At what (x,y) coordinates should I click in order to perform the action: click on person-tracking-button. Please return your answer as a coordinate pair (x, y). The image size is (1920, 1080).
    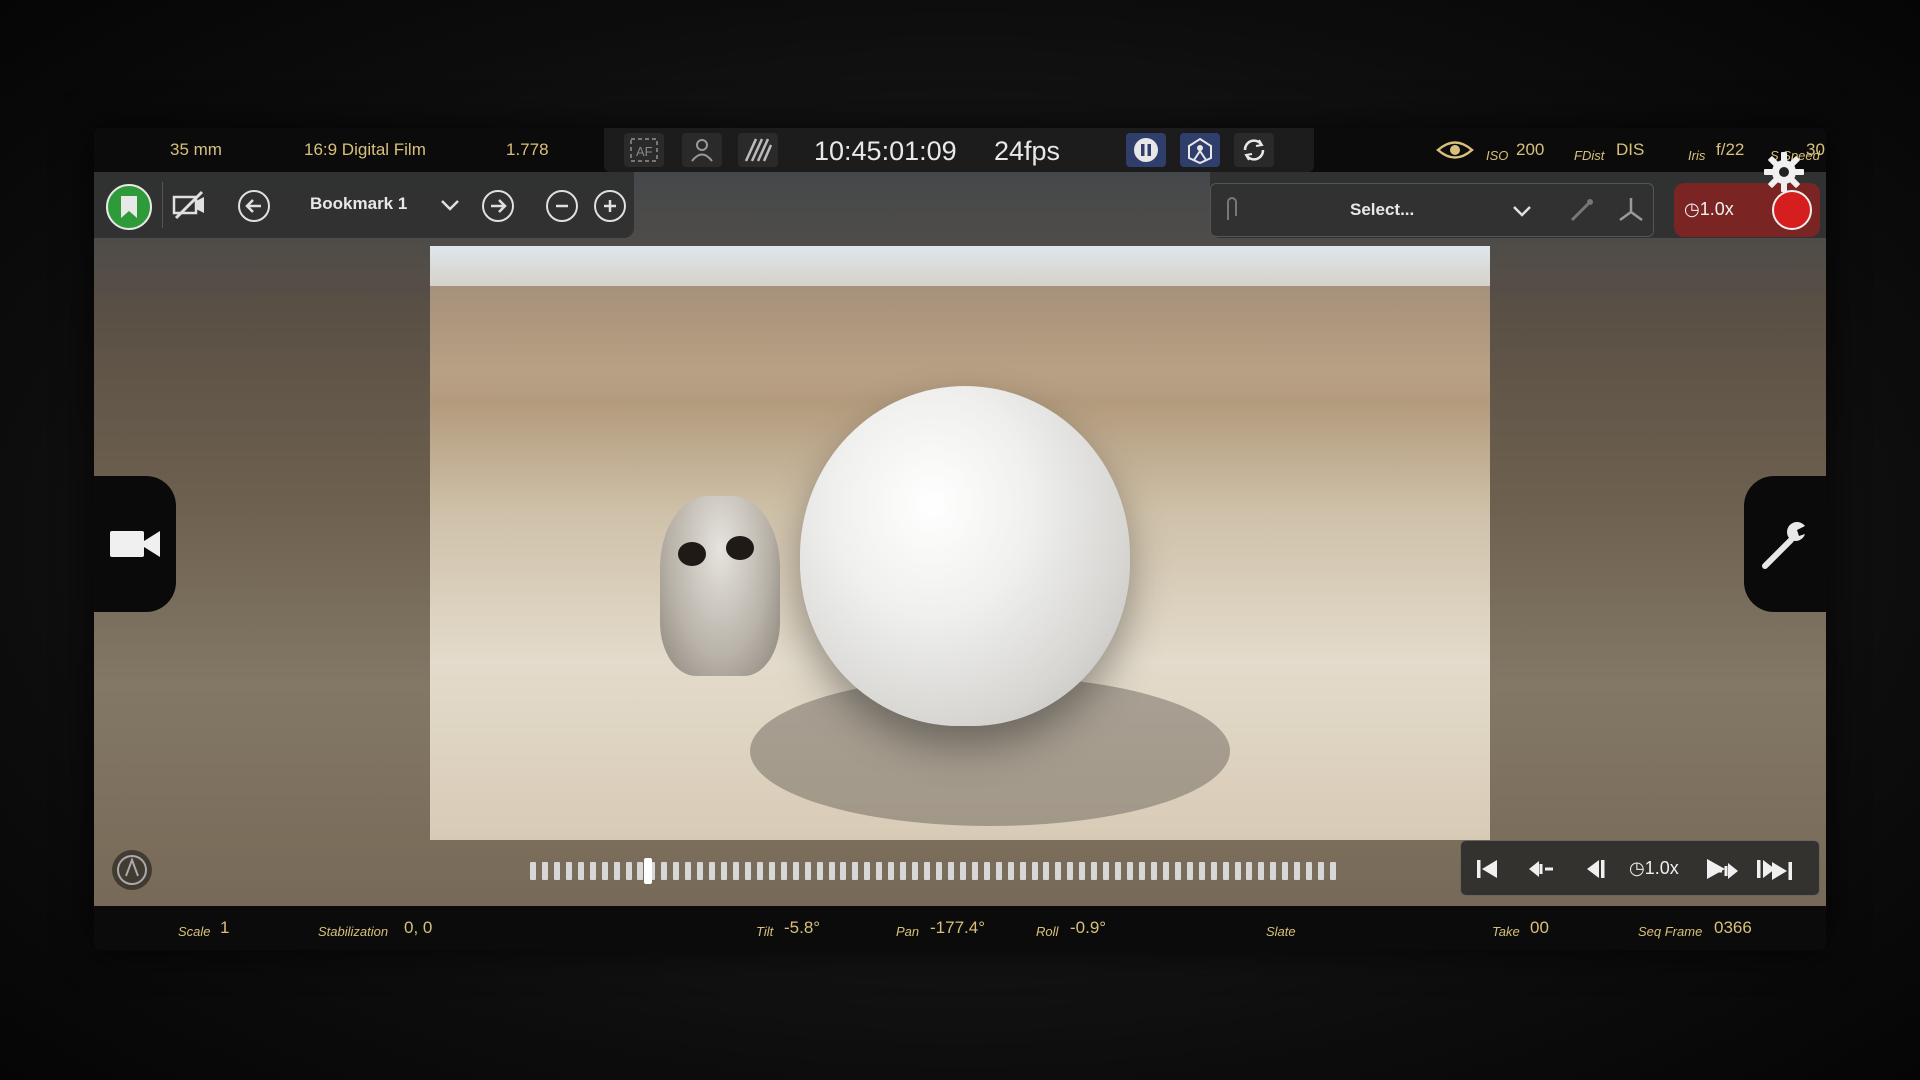
    Looking at the image, I should click on (702, 150).